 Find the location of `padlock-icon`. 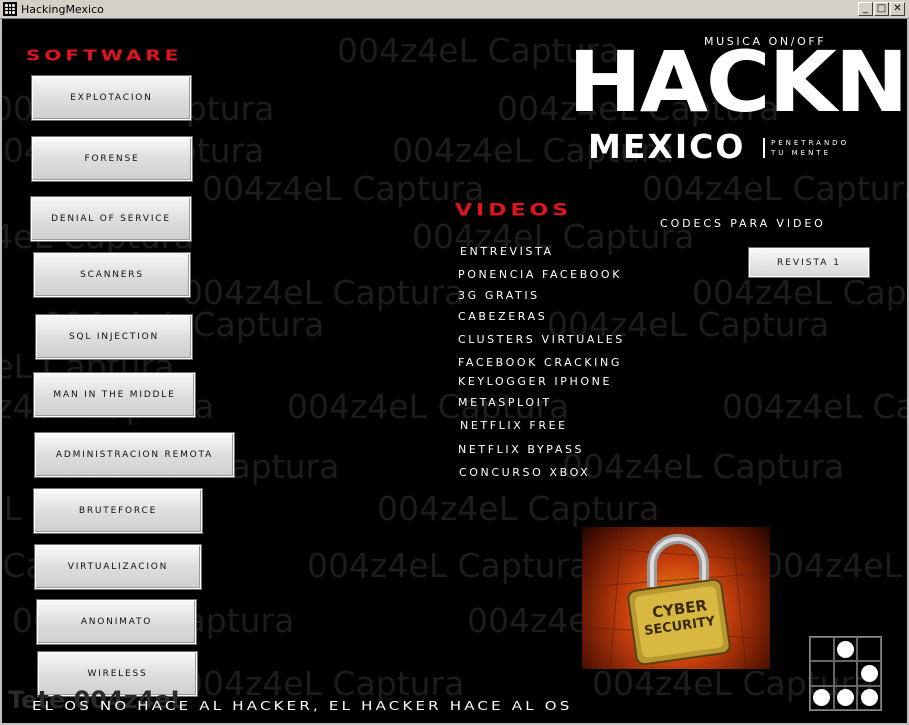

padlock-icon is located at coordinates (676, 598).